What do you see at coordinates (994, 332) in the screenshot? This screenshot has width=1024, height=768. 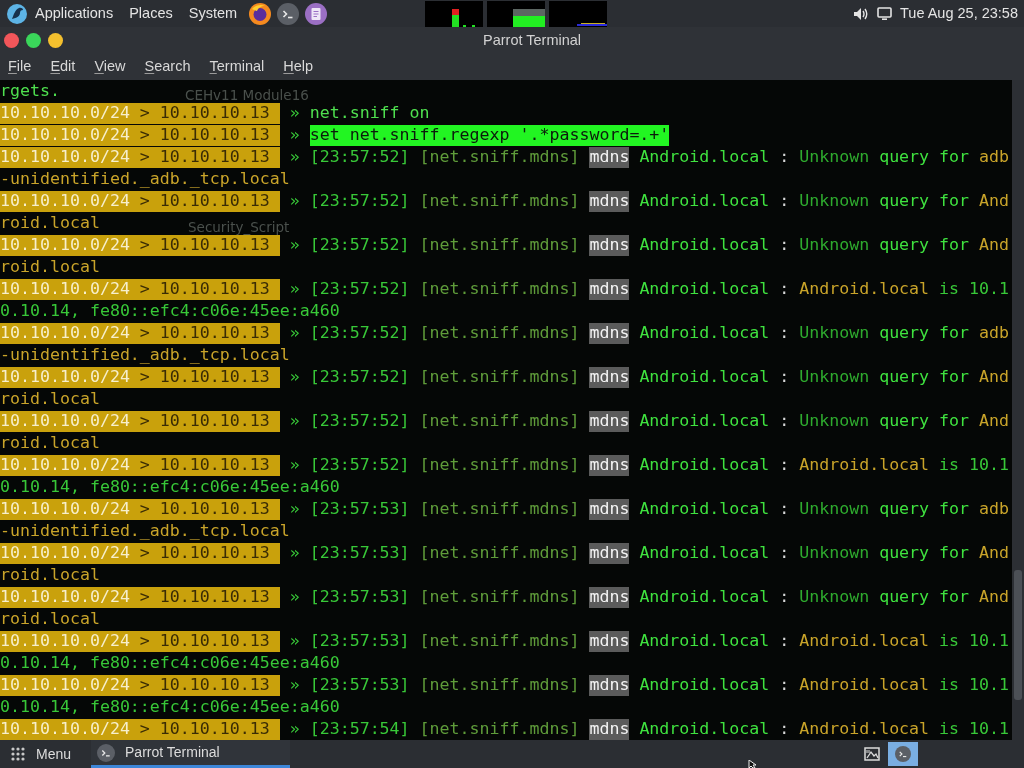 I see `message-text: adb` at bounding box center [994, 332].